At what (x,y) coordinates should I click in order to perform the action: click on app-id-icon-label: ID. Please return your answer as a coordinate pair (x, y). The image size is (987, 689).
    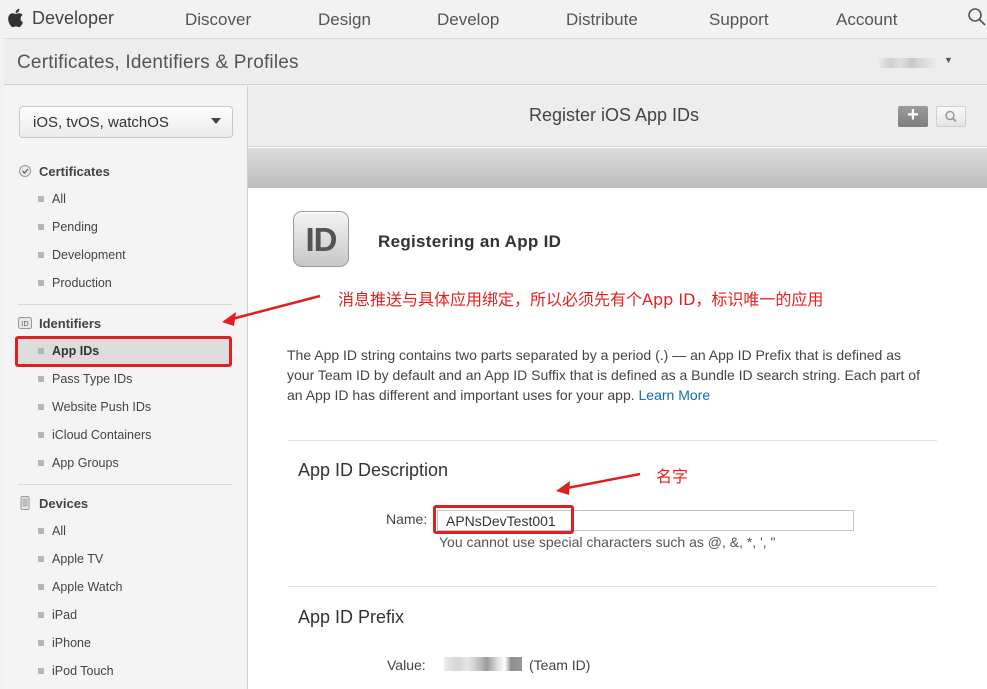
    Looking at the image, I should click on (321, 239).